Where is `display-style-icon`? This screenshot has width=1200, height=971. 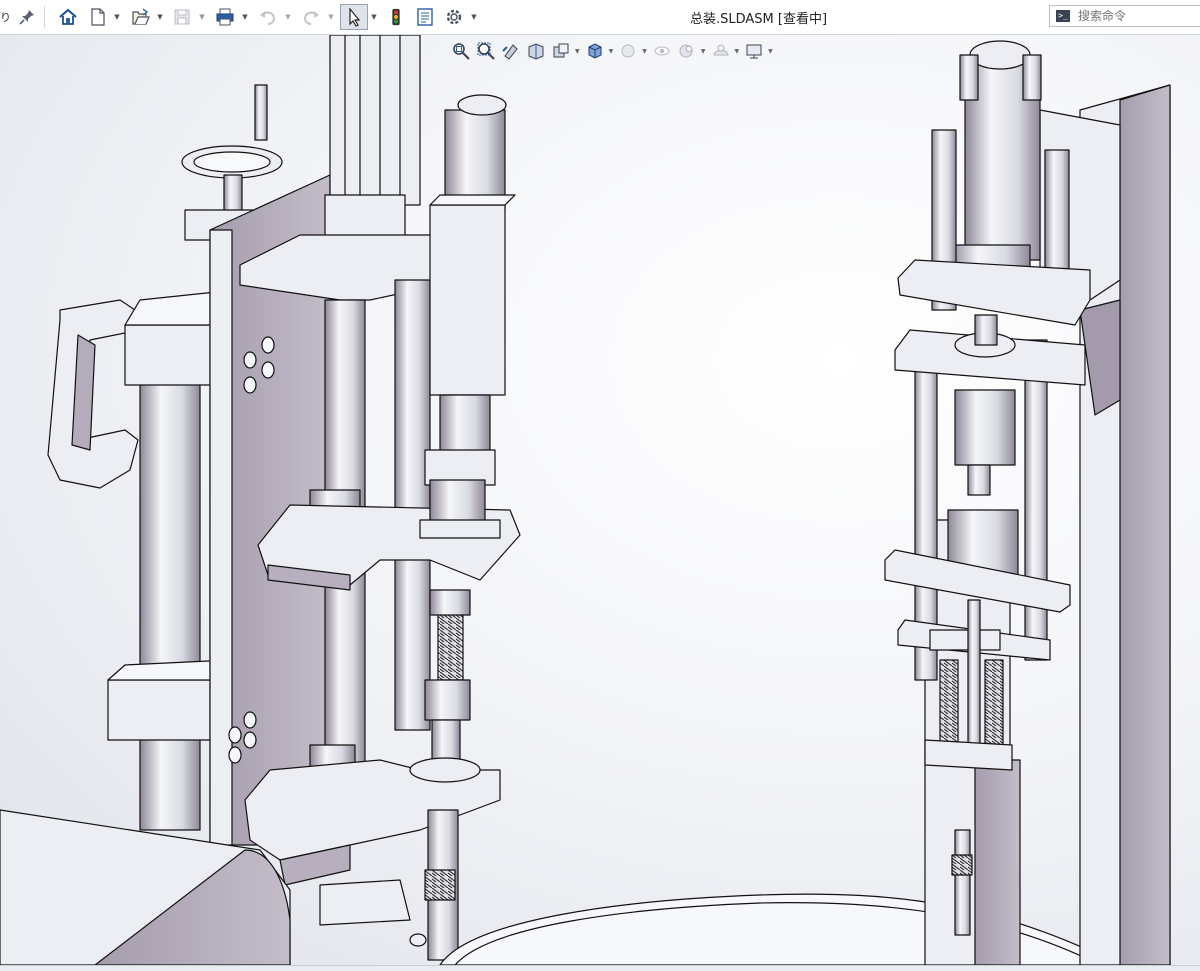 display-style-icon is located at coordinates (628, 51).